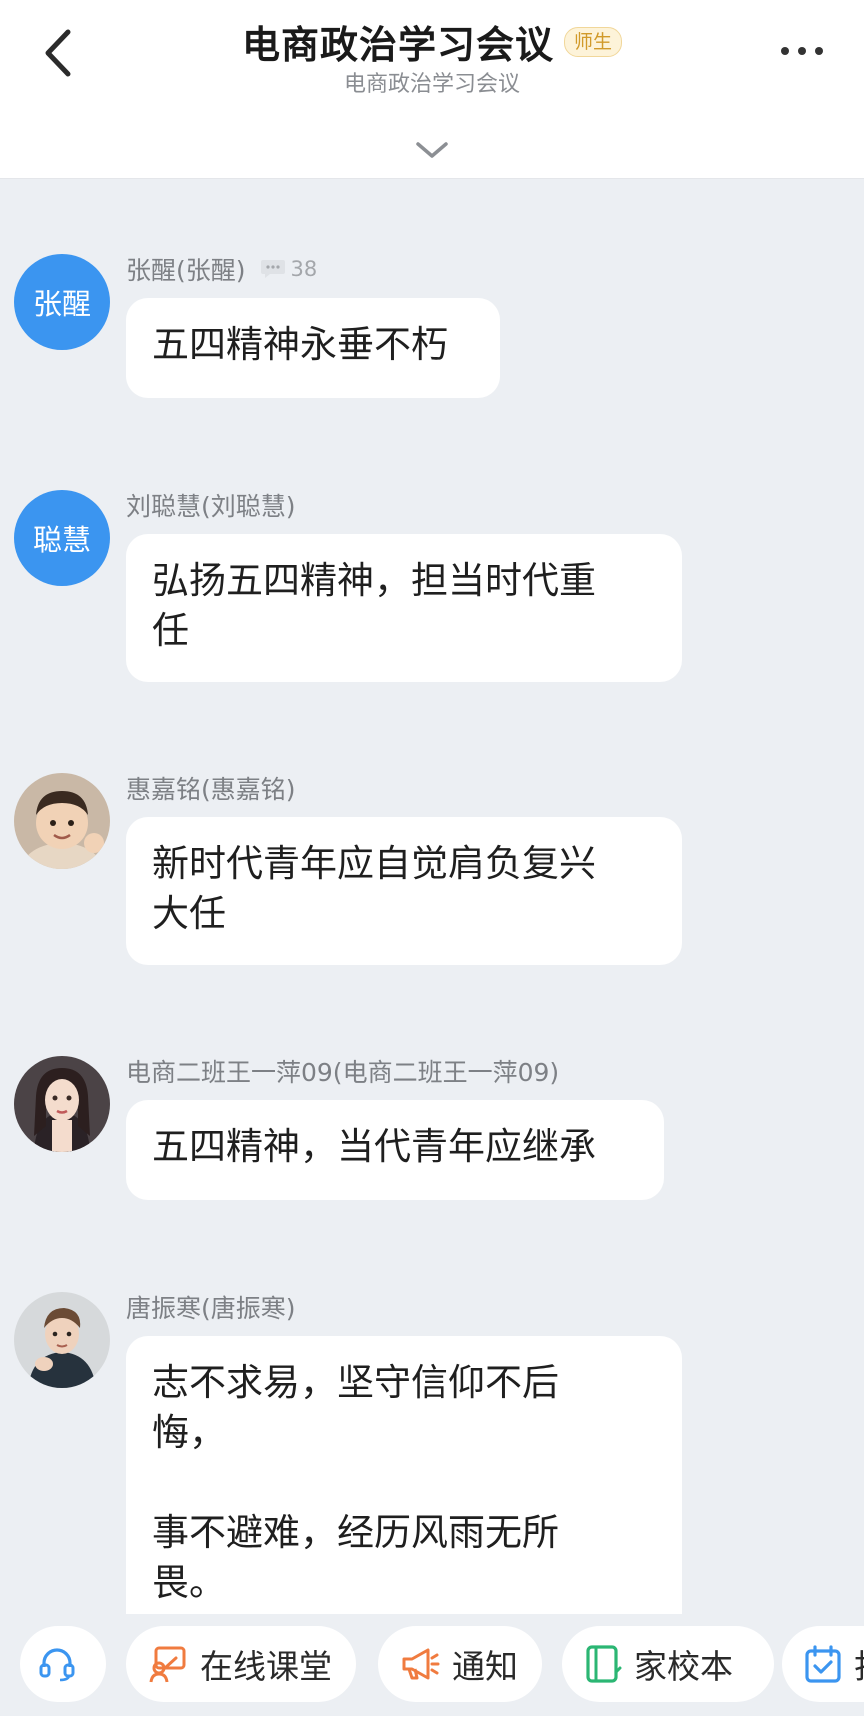  Describe the element at coordinates (604, 1664) in the screenshot. I see `notebook-icon` at that location.